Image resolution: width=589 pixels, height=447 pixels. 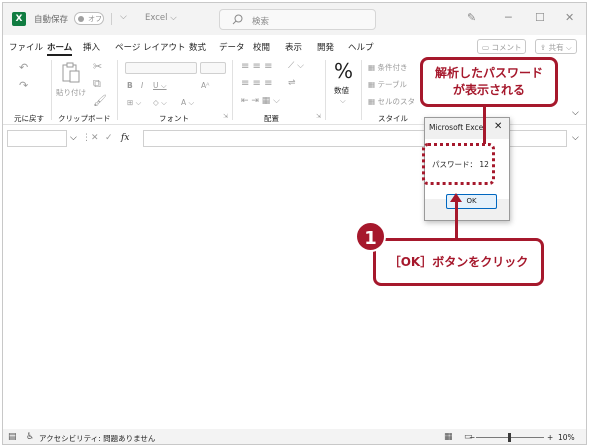 What do you see at coordinates (29, 118) in the screenshot?
I see `group-label-undo: 元に戻す` at bounding box center [29, 118].